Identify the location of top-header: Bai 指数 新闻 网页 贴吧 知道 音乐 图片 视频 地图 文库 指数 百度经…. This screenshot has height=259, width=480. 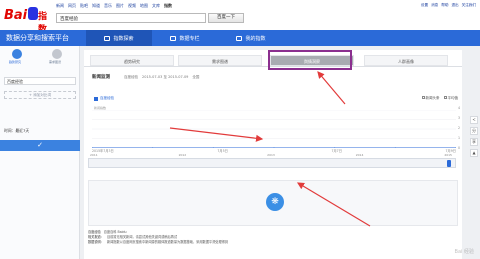
(240, 17).